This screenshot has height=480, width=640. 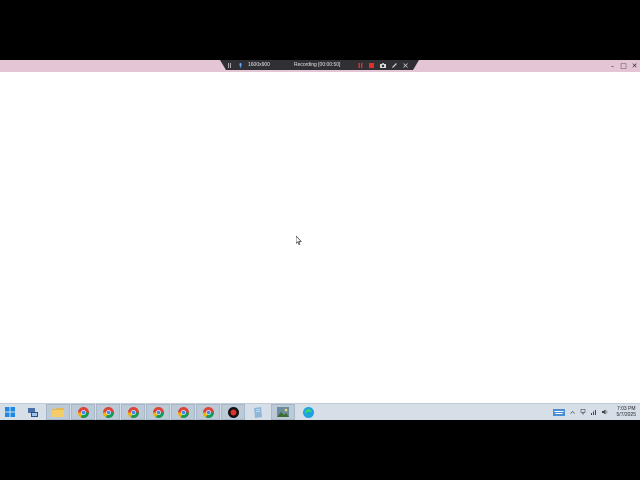 What do you see at coordinates (317, 65) in the screenshot?
I see `recording-status: Recording [00:00:50]` at bounding box center [317, 65].